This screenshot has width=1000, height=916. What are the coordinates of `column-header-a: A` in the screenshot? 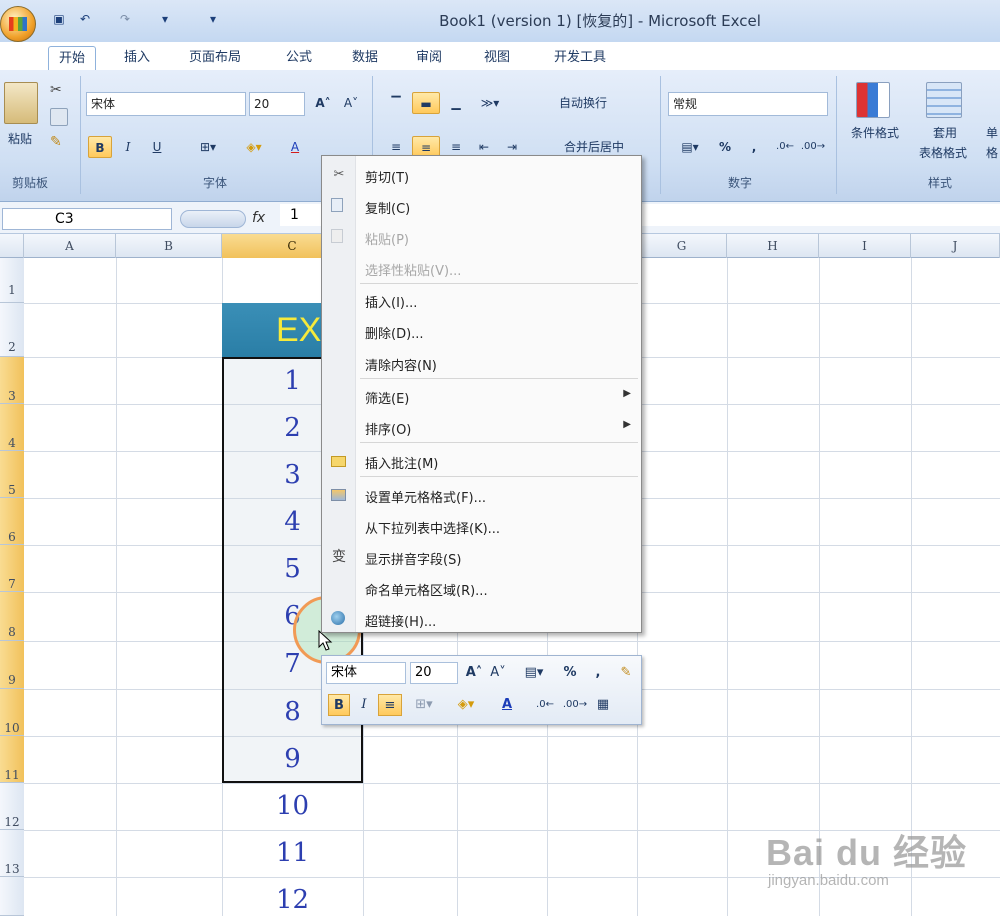 It's located at (70, 246).